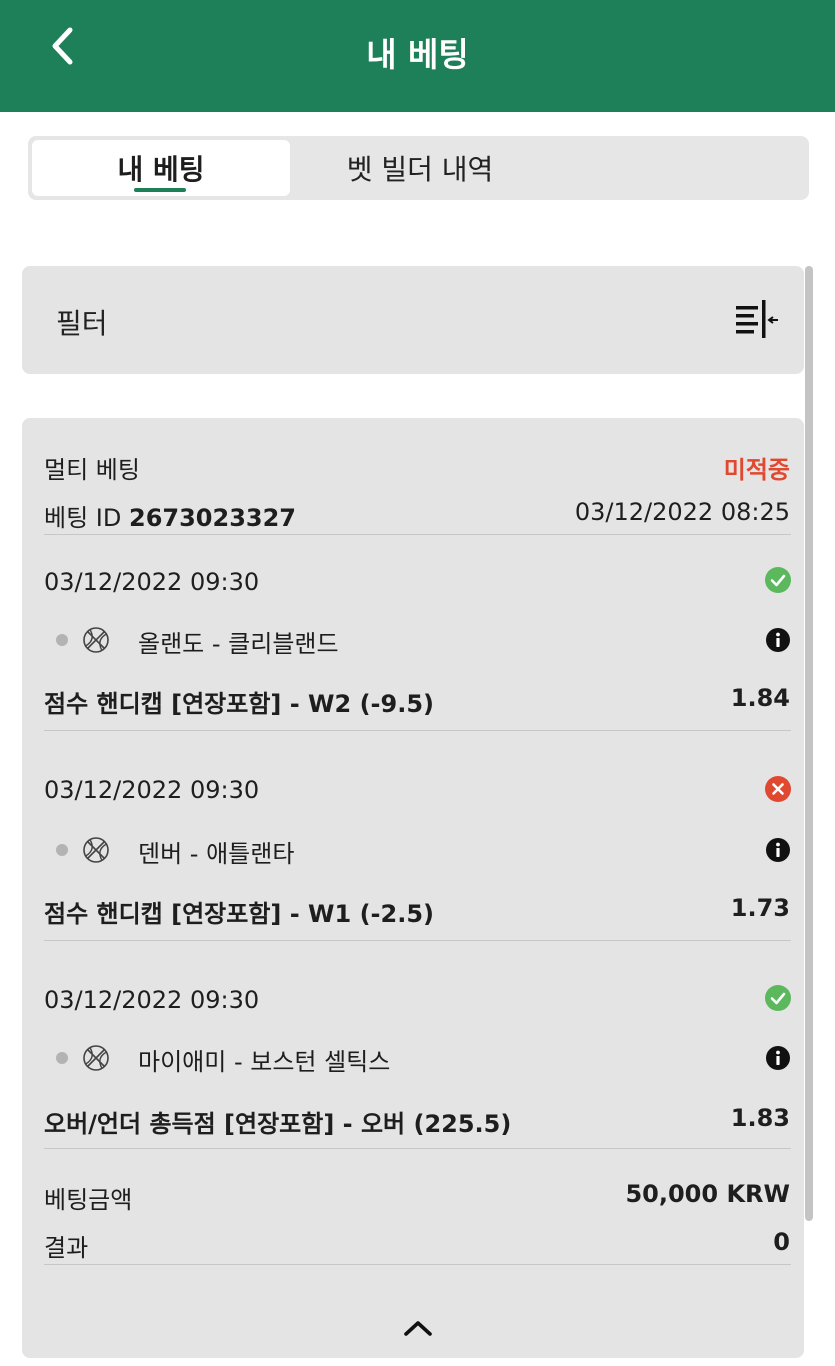 The width and height of the screenshot is (835, 1366). I want to click on bet-id-row: 베팅 ID 2673023327, so click(170, 515).